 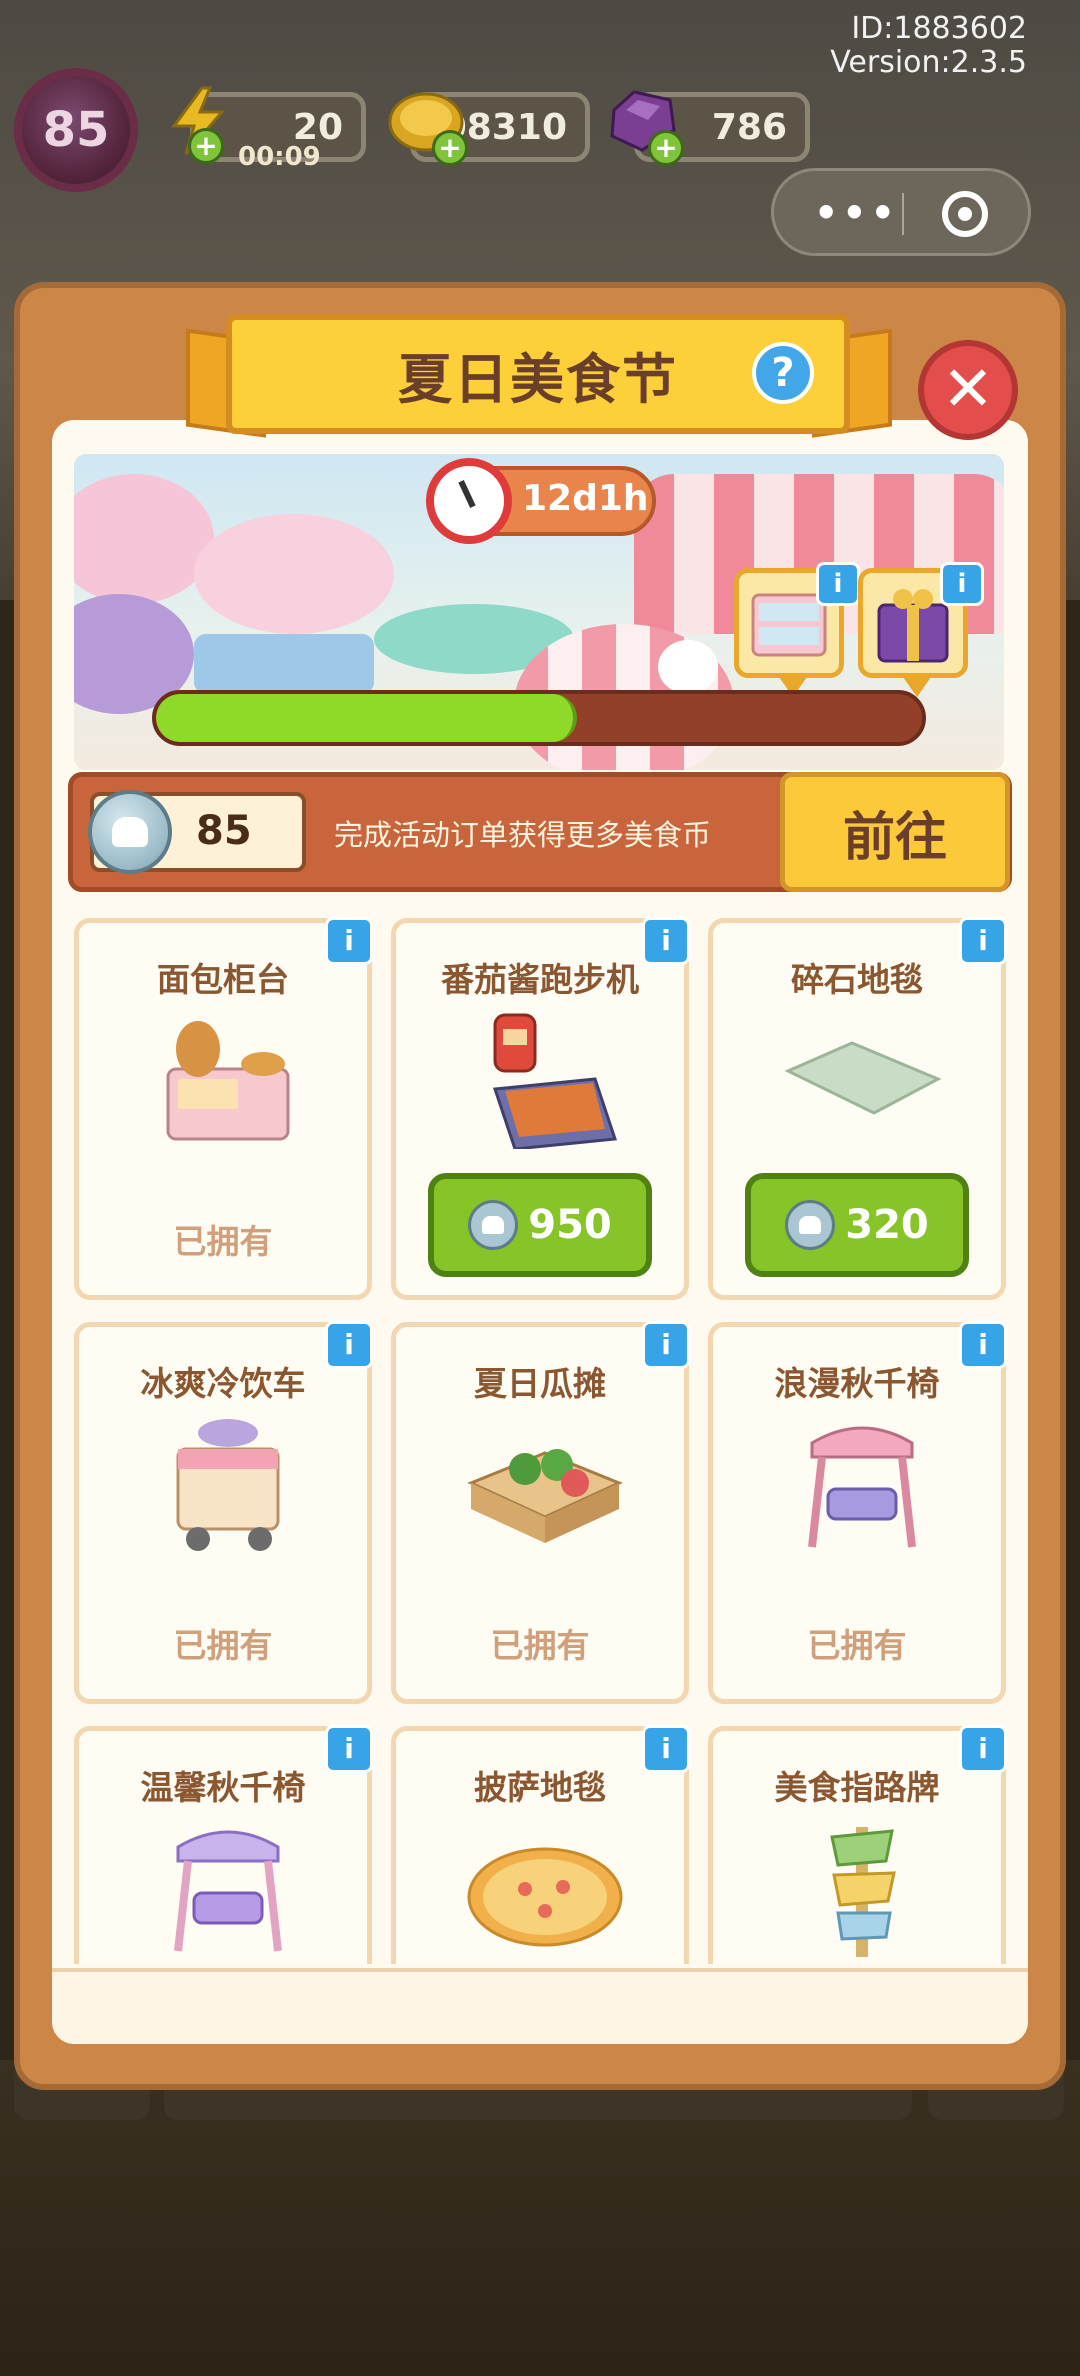 I want to click on purple-swing-icon, so click(x=228, y=1891).